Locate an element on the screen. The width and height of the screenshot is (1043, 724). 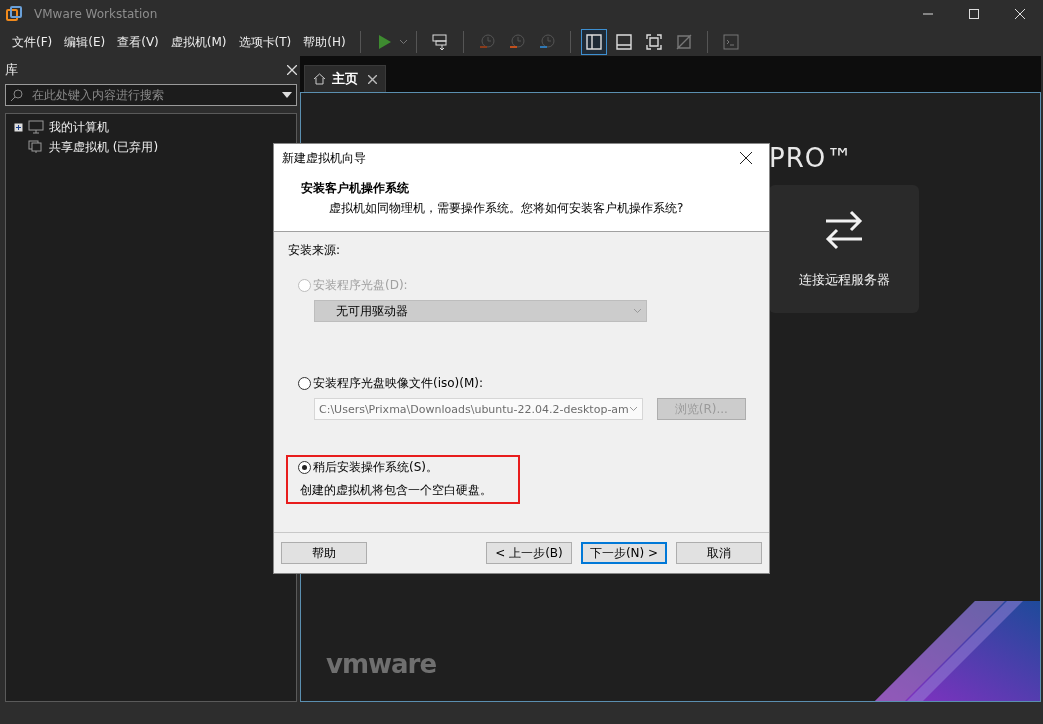
radio-label: 安装程序光盘映像文件(iso)(M): is located at coordinates (398, 383).